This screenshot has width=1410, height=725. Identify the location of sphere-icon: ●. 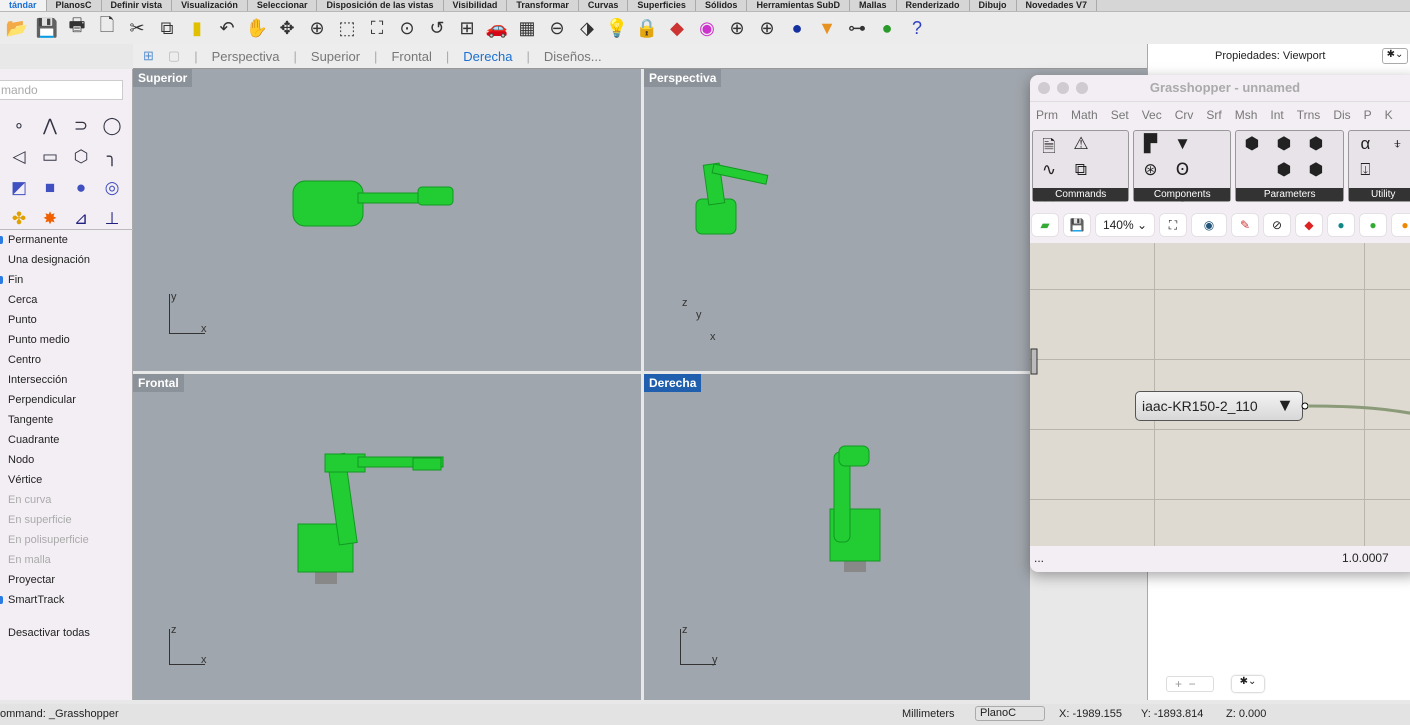
(81, 188).